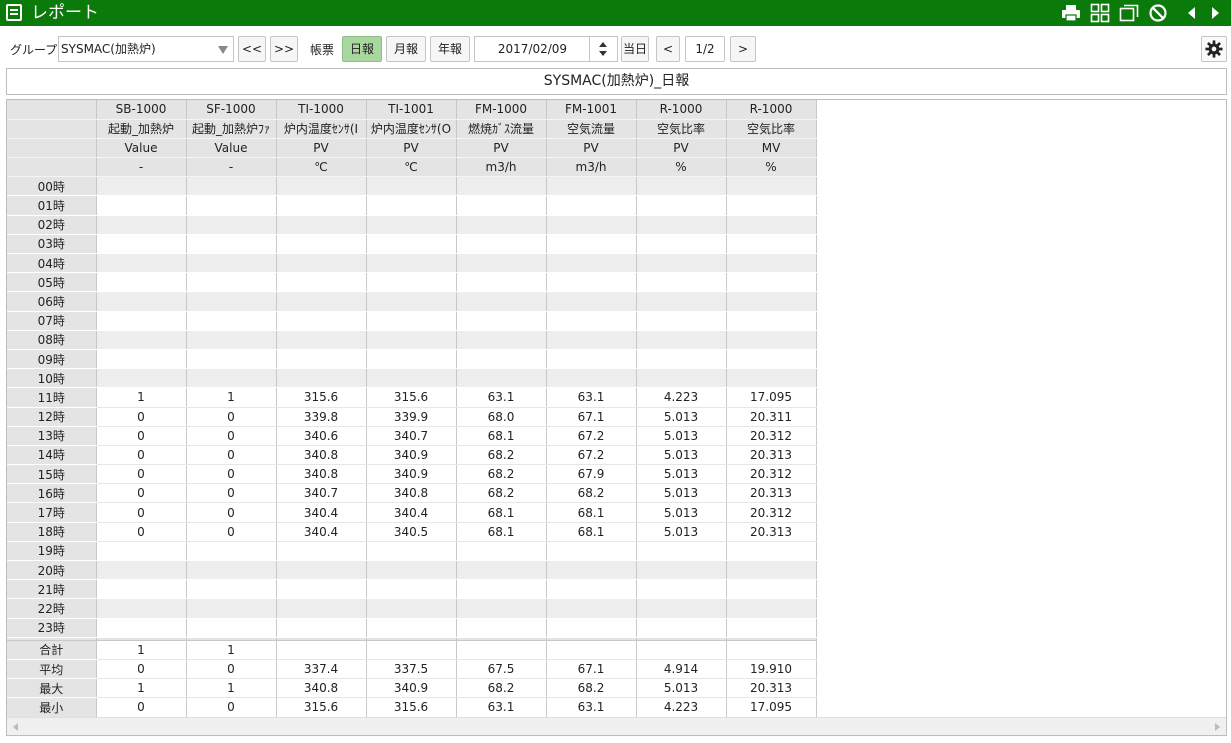  What do you see at coordinates (546, 49) in the screenshot?
I see `date-field: 2017/02/09` at bounding box center [546, 49].